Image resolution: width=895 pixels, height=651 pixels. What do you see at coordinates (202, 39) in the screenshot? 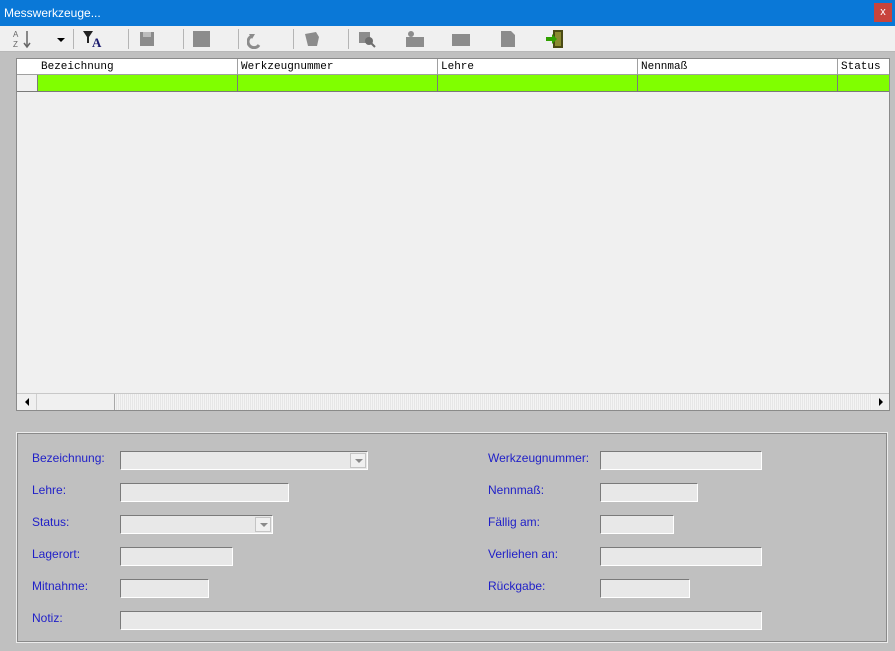
I see `delete-icon` at bounding box center [202, 39].